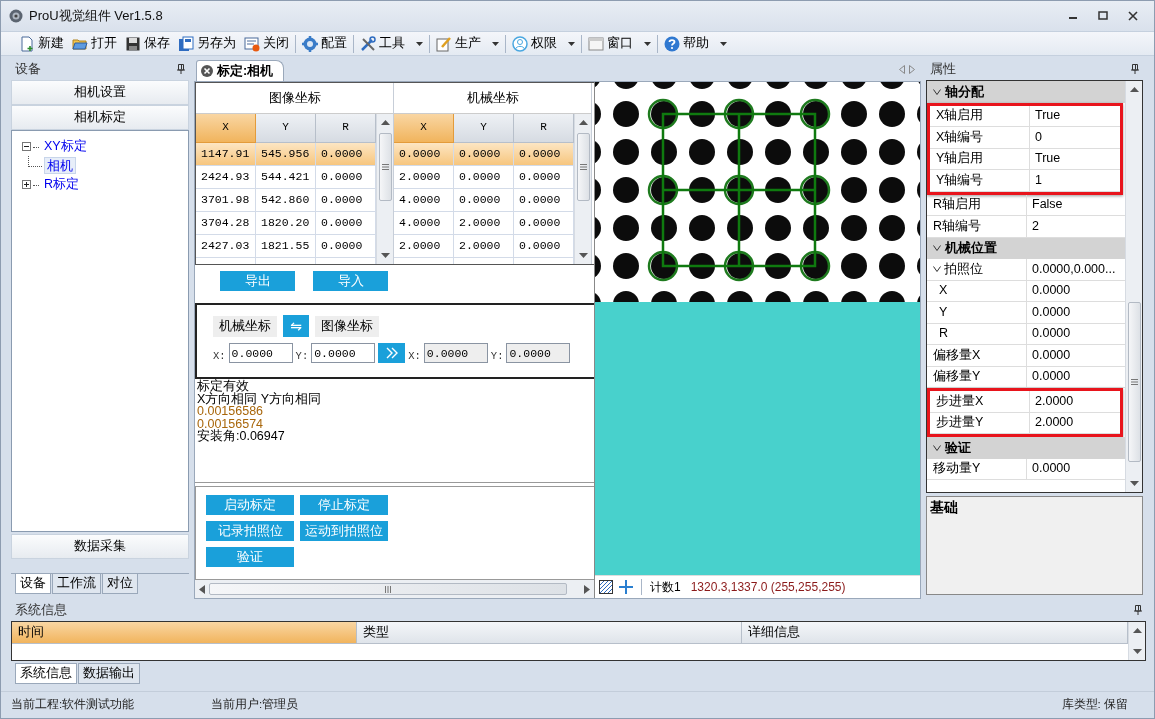 The image size is (1155, 719). Describe the element at coordinates (1026, 313) in the screenshot. I see `property-row: Y 0.0000` at that location.